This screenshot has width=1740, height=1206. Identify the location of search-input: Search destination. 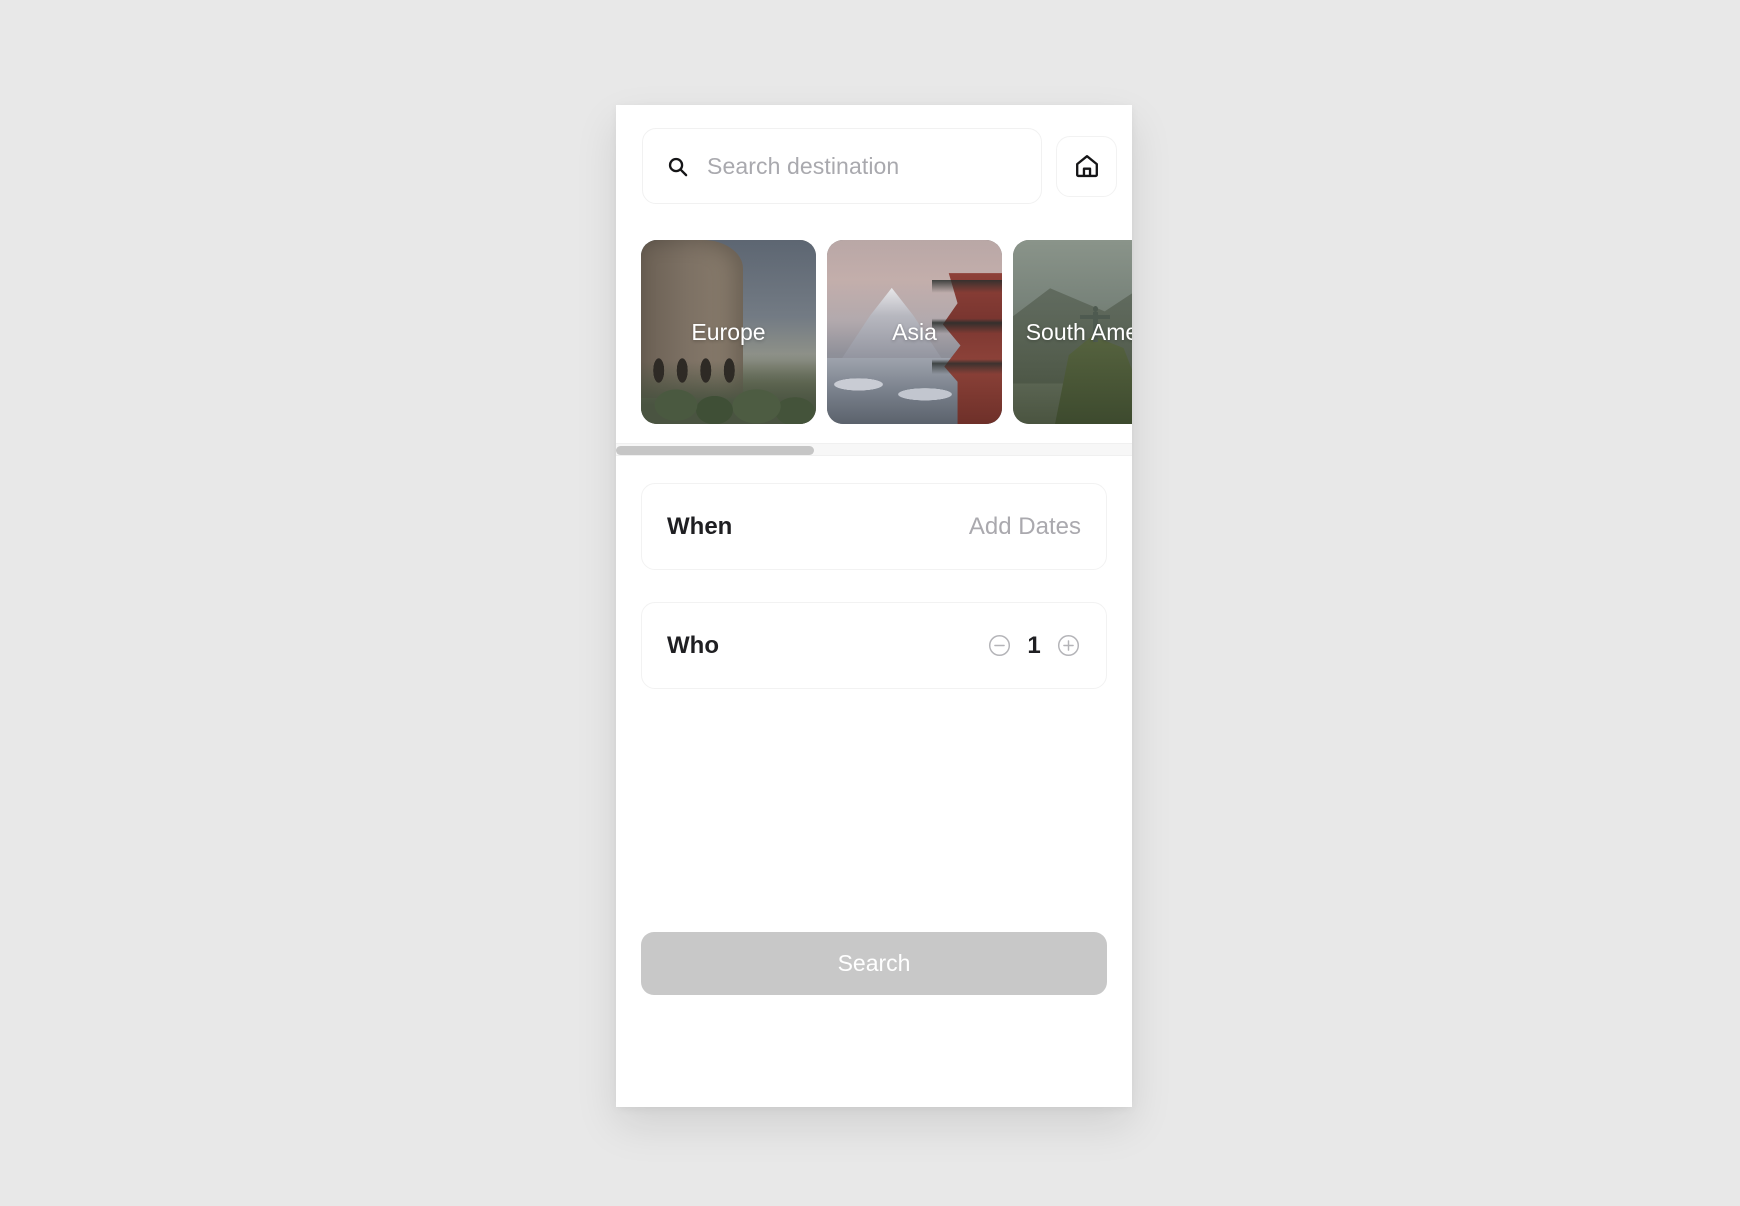
(842, 166).